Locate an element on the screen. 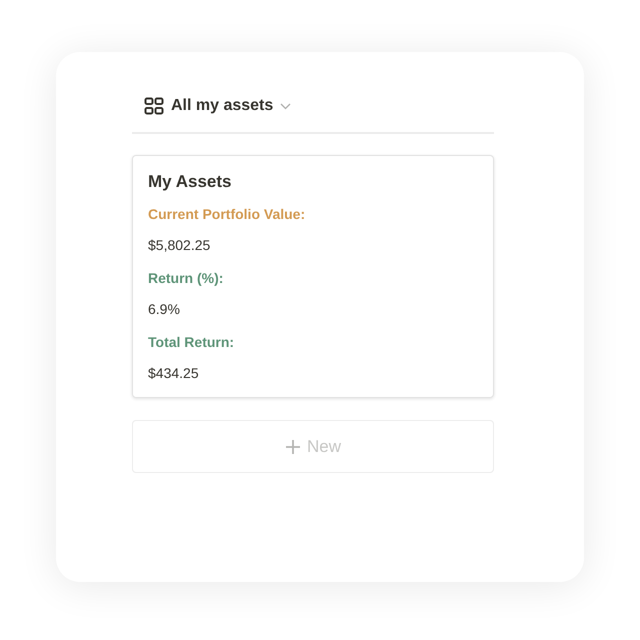 The image size is (640, 640). field-value: 6.9% is located at coordinates (164, 309).